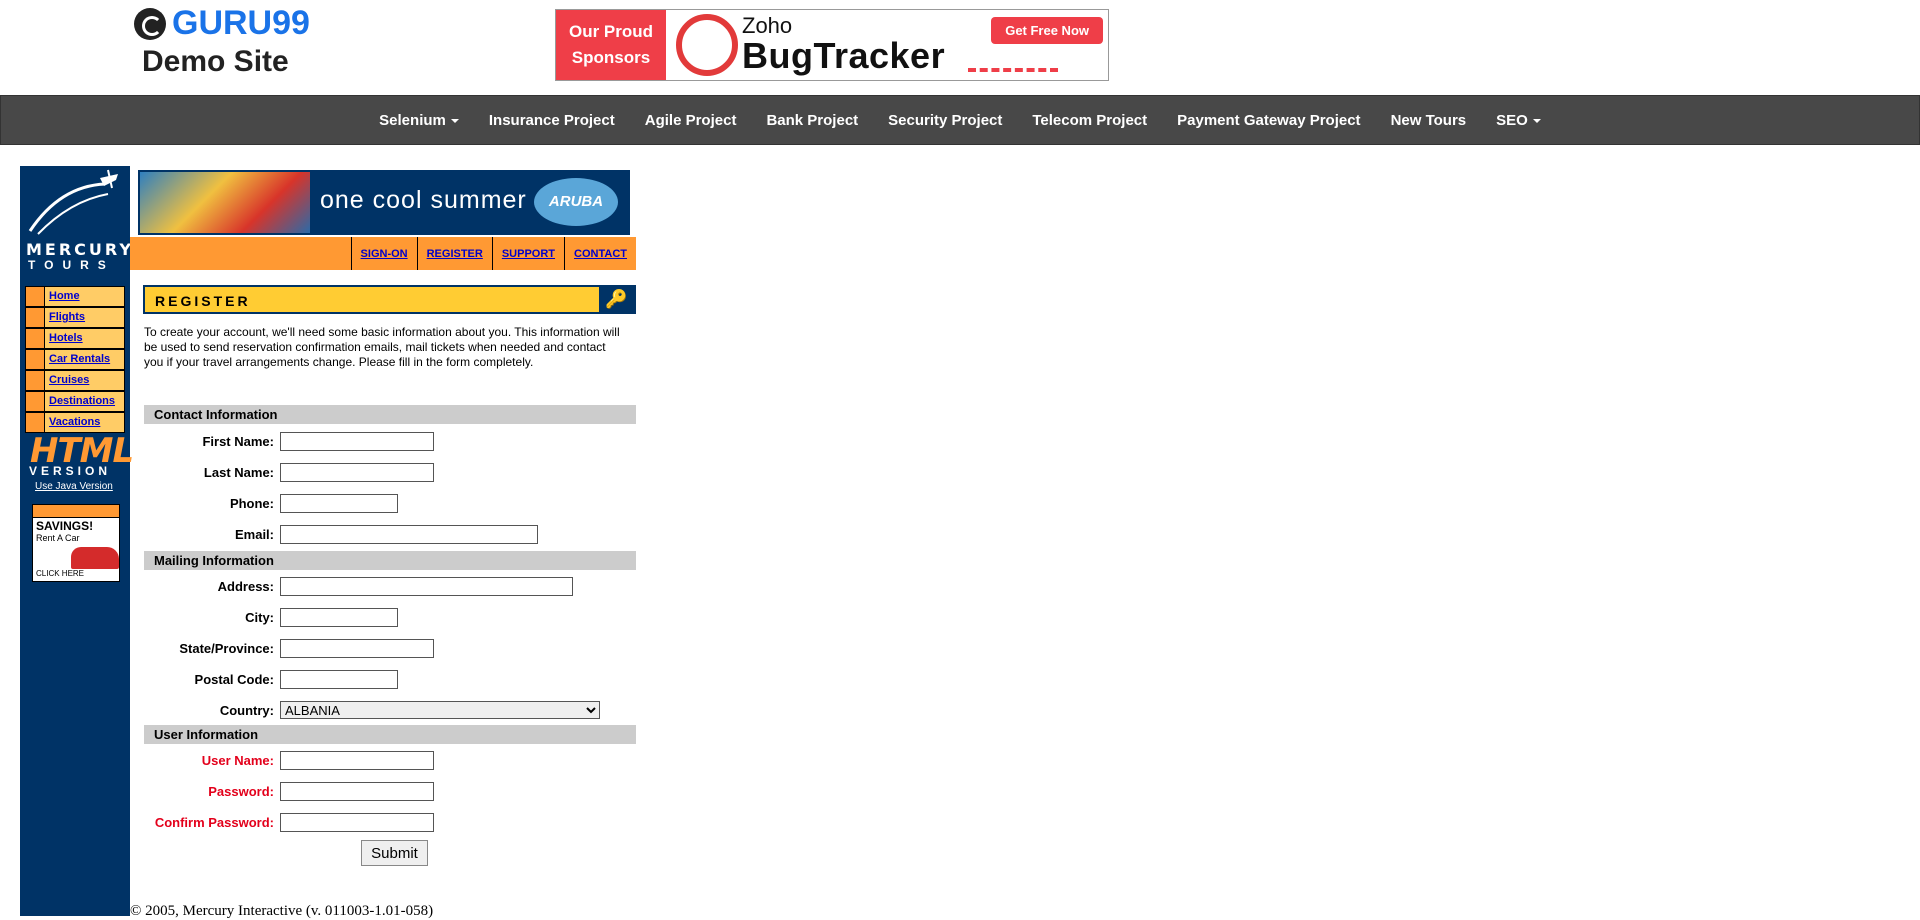  What do you see at coordinates (60, 573) in the screenshot?
I see `ad-click-here: CLICK HERE` at bounding box center [60, 573].